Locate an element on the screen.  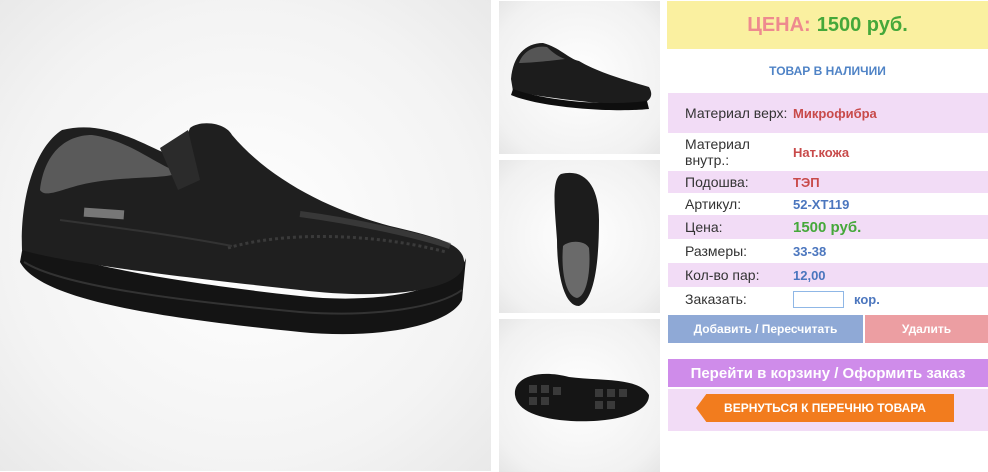
spec-value: Нат.кожа is located at coordinates (821, 152).